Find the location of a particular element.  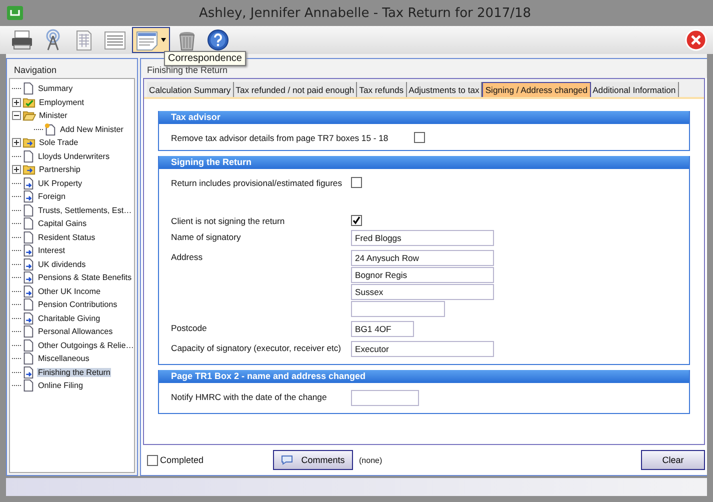

nav-item: UK Property is located at coordinates (60, 183).